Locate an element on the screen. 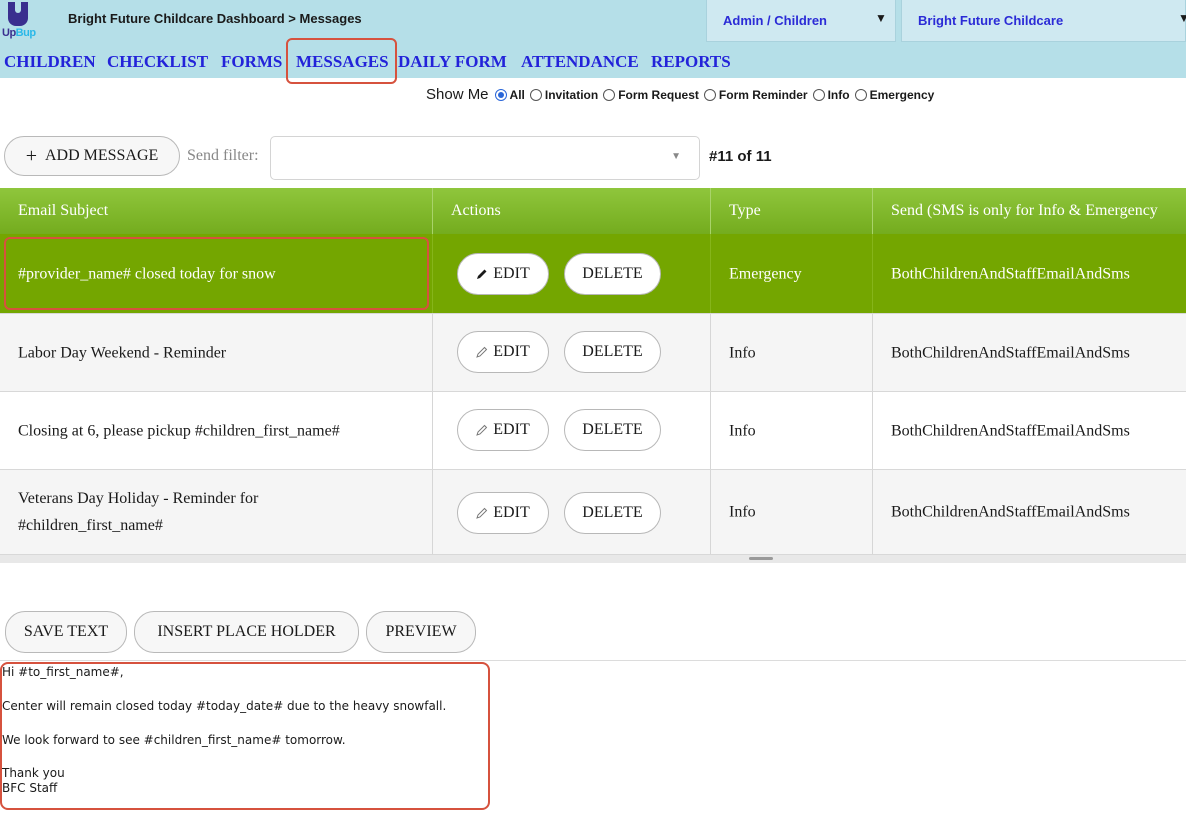  send-filter-select: ▼ is located at coordinates (485, 158).